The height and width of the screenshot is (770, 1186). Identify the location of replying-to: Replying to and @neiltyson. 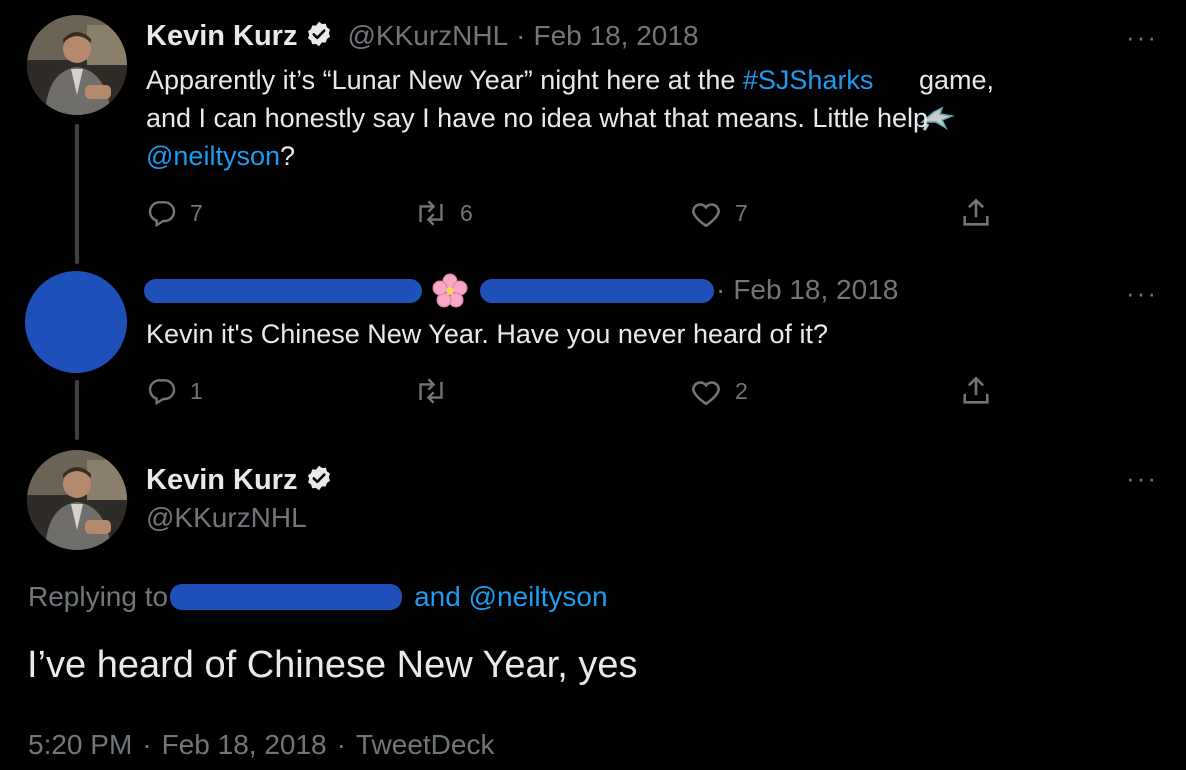
(318, 597).